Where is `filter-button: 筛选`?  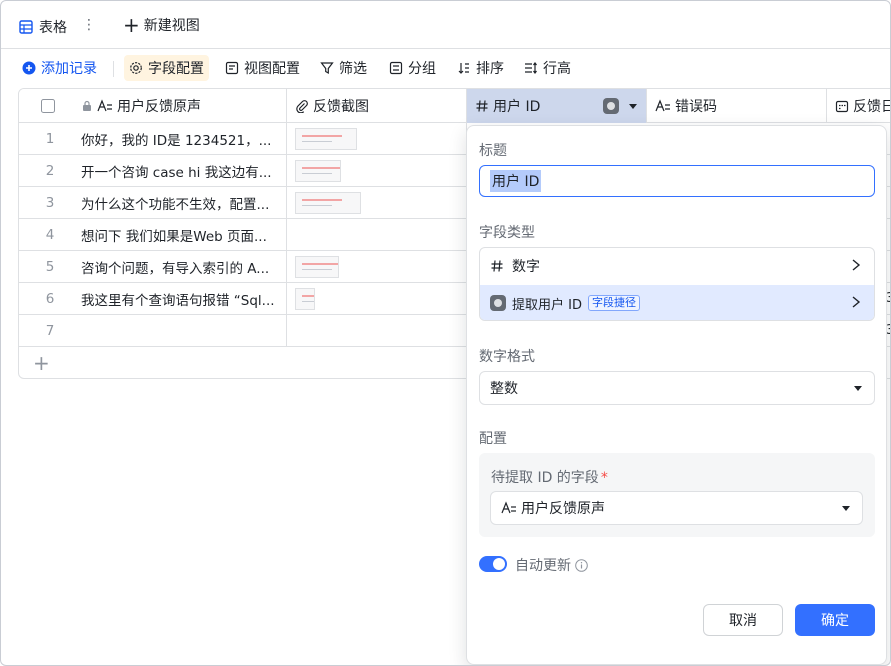 filter-button: 筛选 is located at coordinates (343, 68).